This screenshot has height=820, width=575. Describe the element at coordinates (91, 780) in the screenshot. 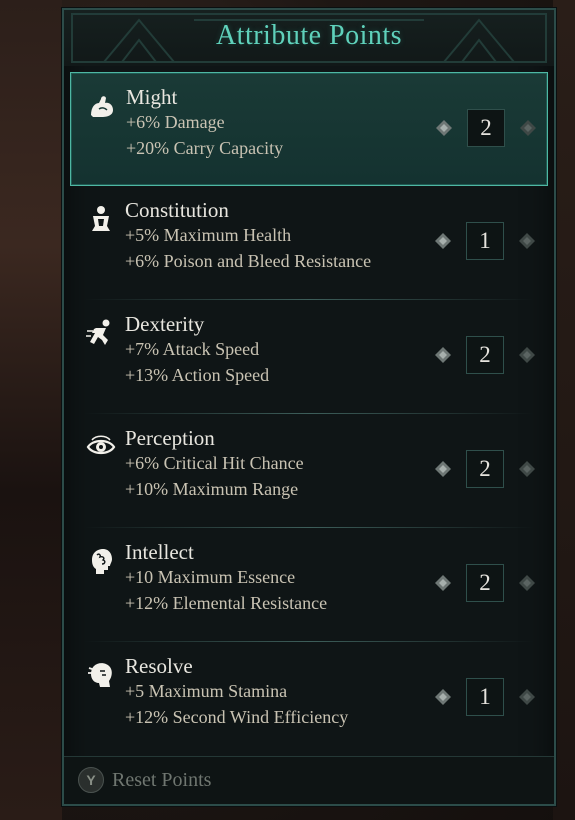

I see `y-button-icon: Y` at that location.